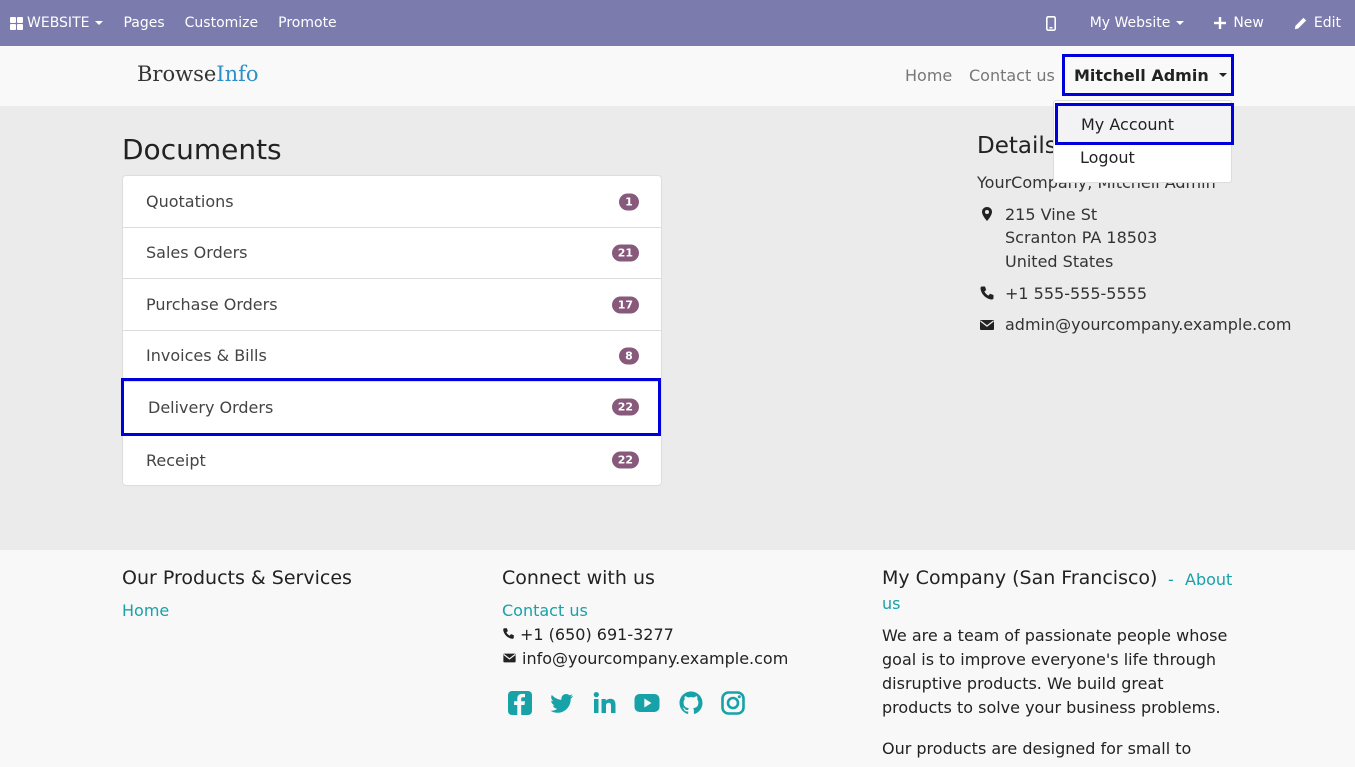  I want to click on address-country: United States, so click(1059, 261).